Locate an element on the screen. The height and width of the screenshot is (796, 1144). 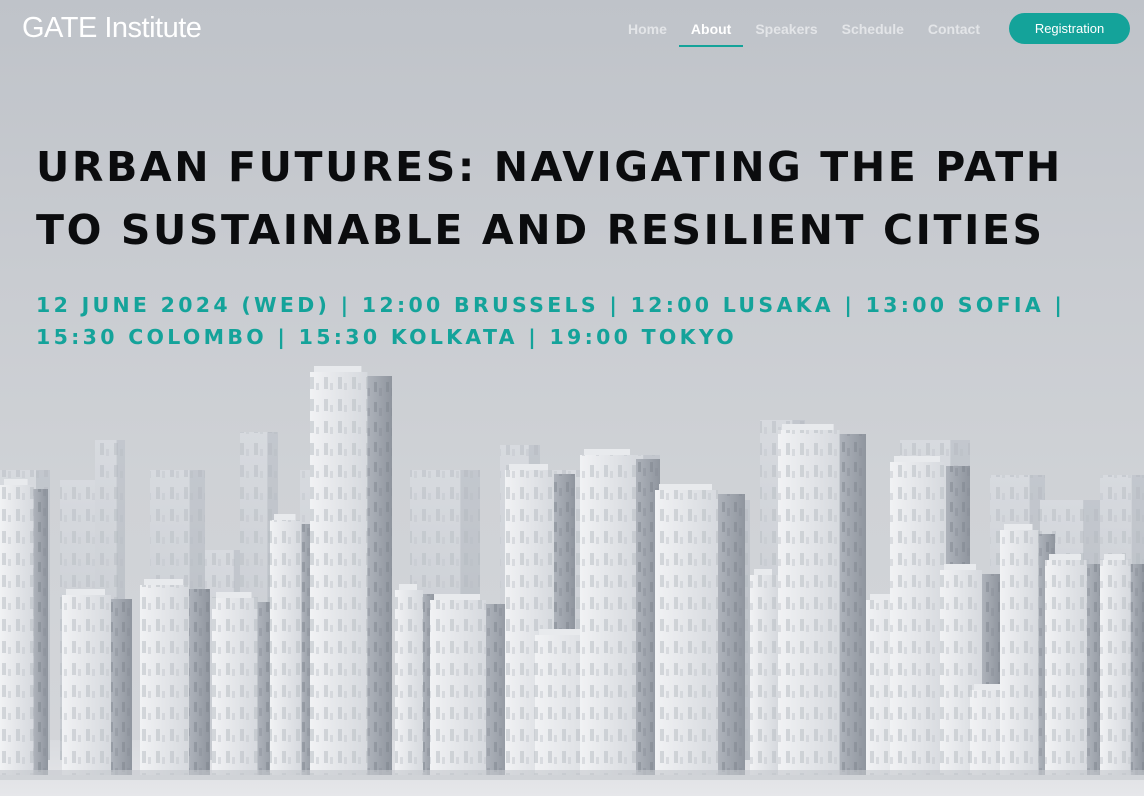
registration-button: Registration is located at coordinates (1069, 28).